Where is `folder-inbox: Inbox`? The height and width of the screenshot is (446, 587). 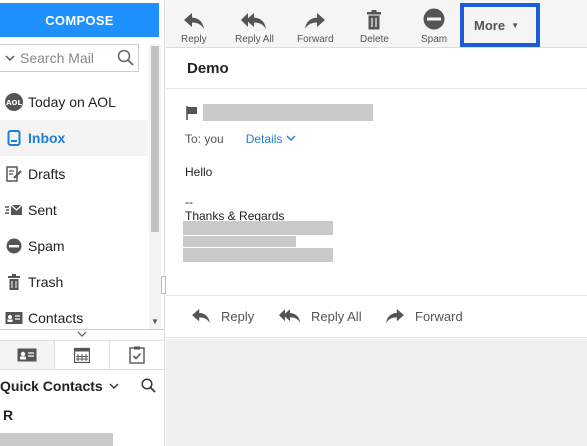
folder-inbox: Inbox is located at coordinates (74, 138).